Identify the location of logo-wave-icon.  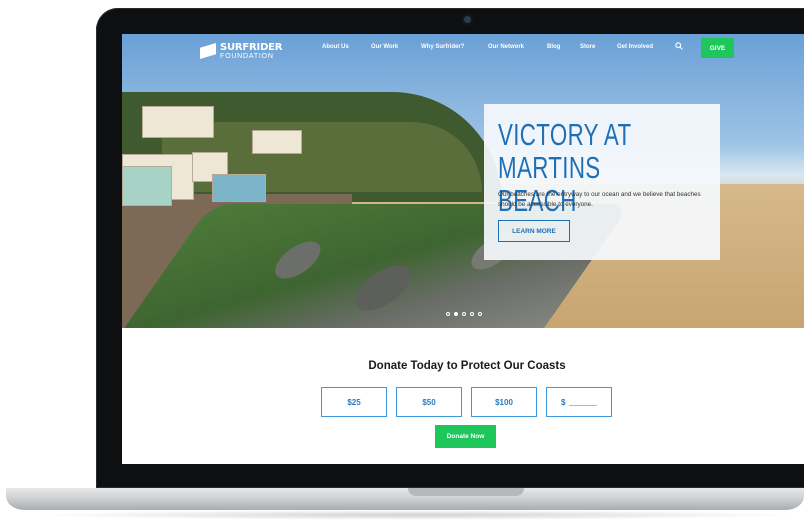
(208, 51).